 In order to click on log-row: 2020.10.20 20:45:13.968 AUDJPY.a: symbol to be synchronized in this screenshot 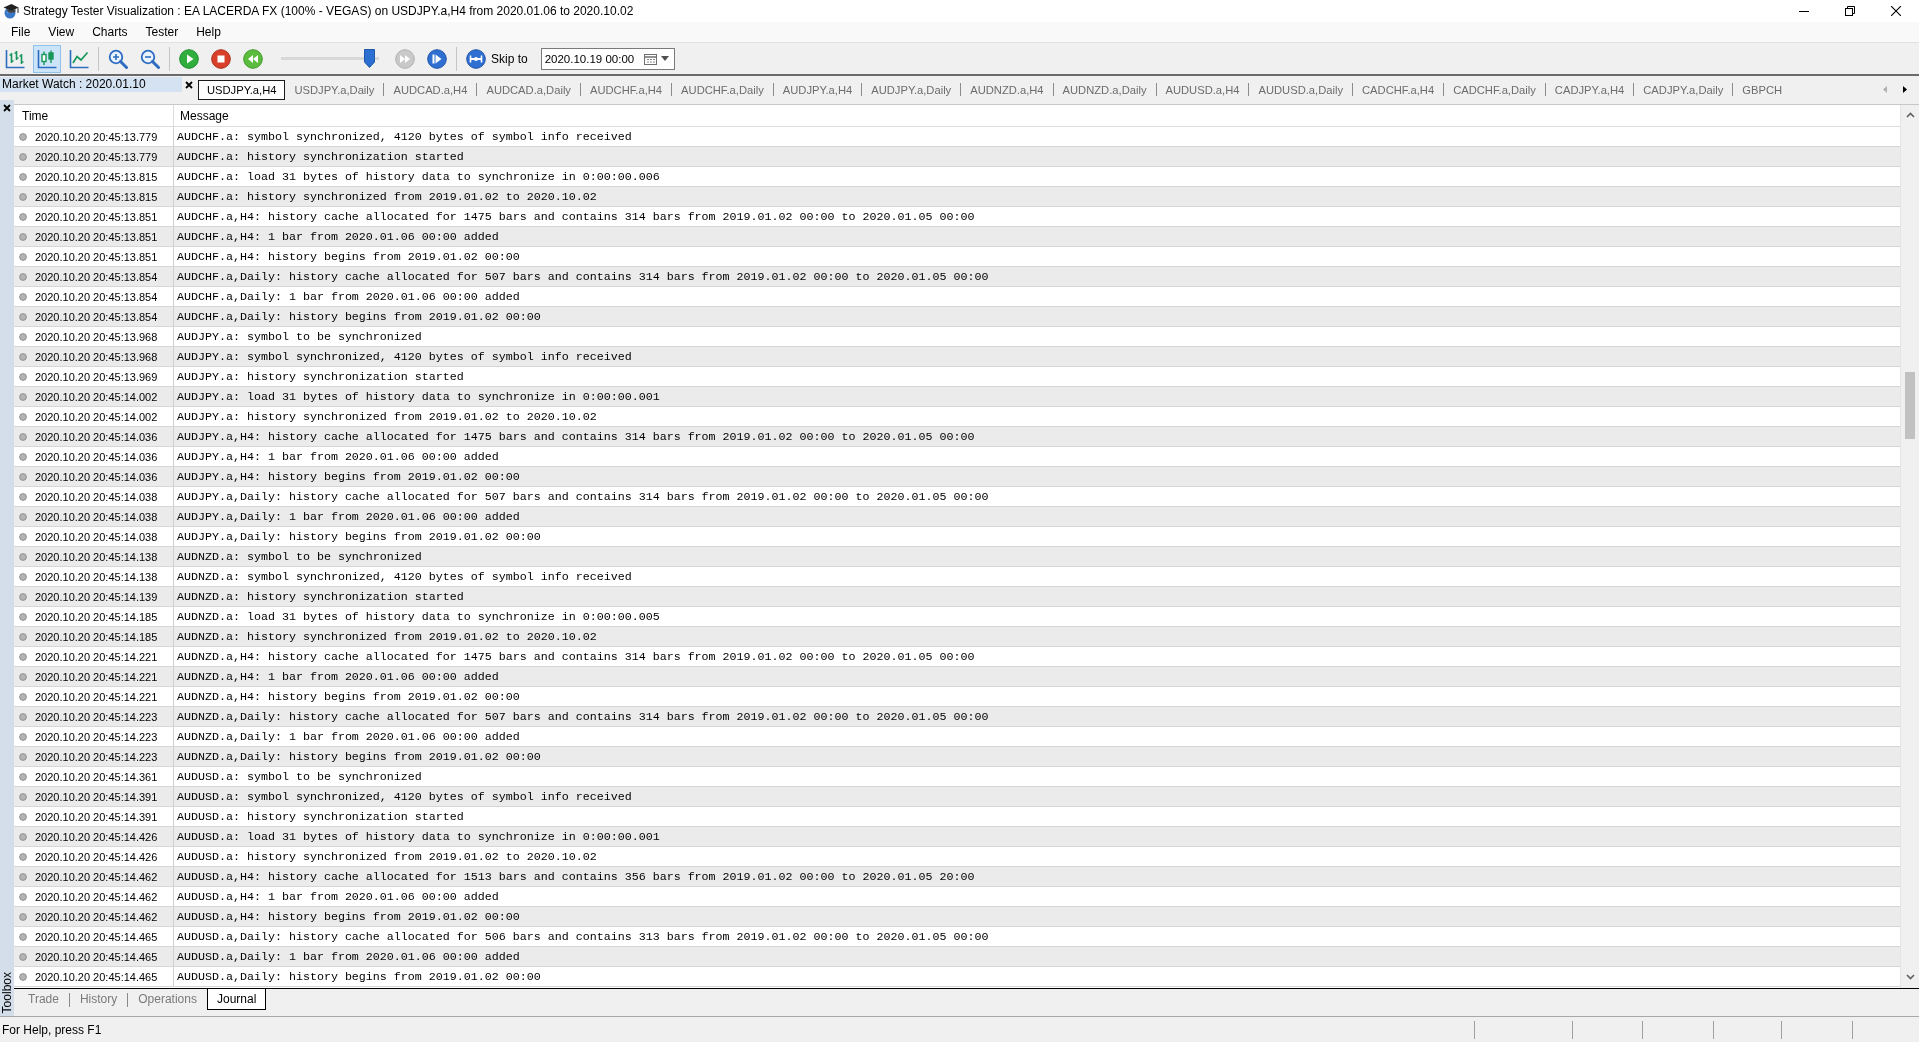, I will do `click(957, 337)`.